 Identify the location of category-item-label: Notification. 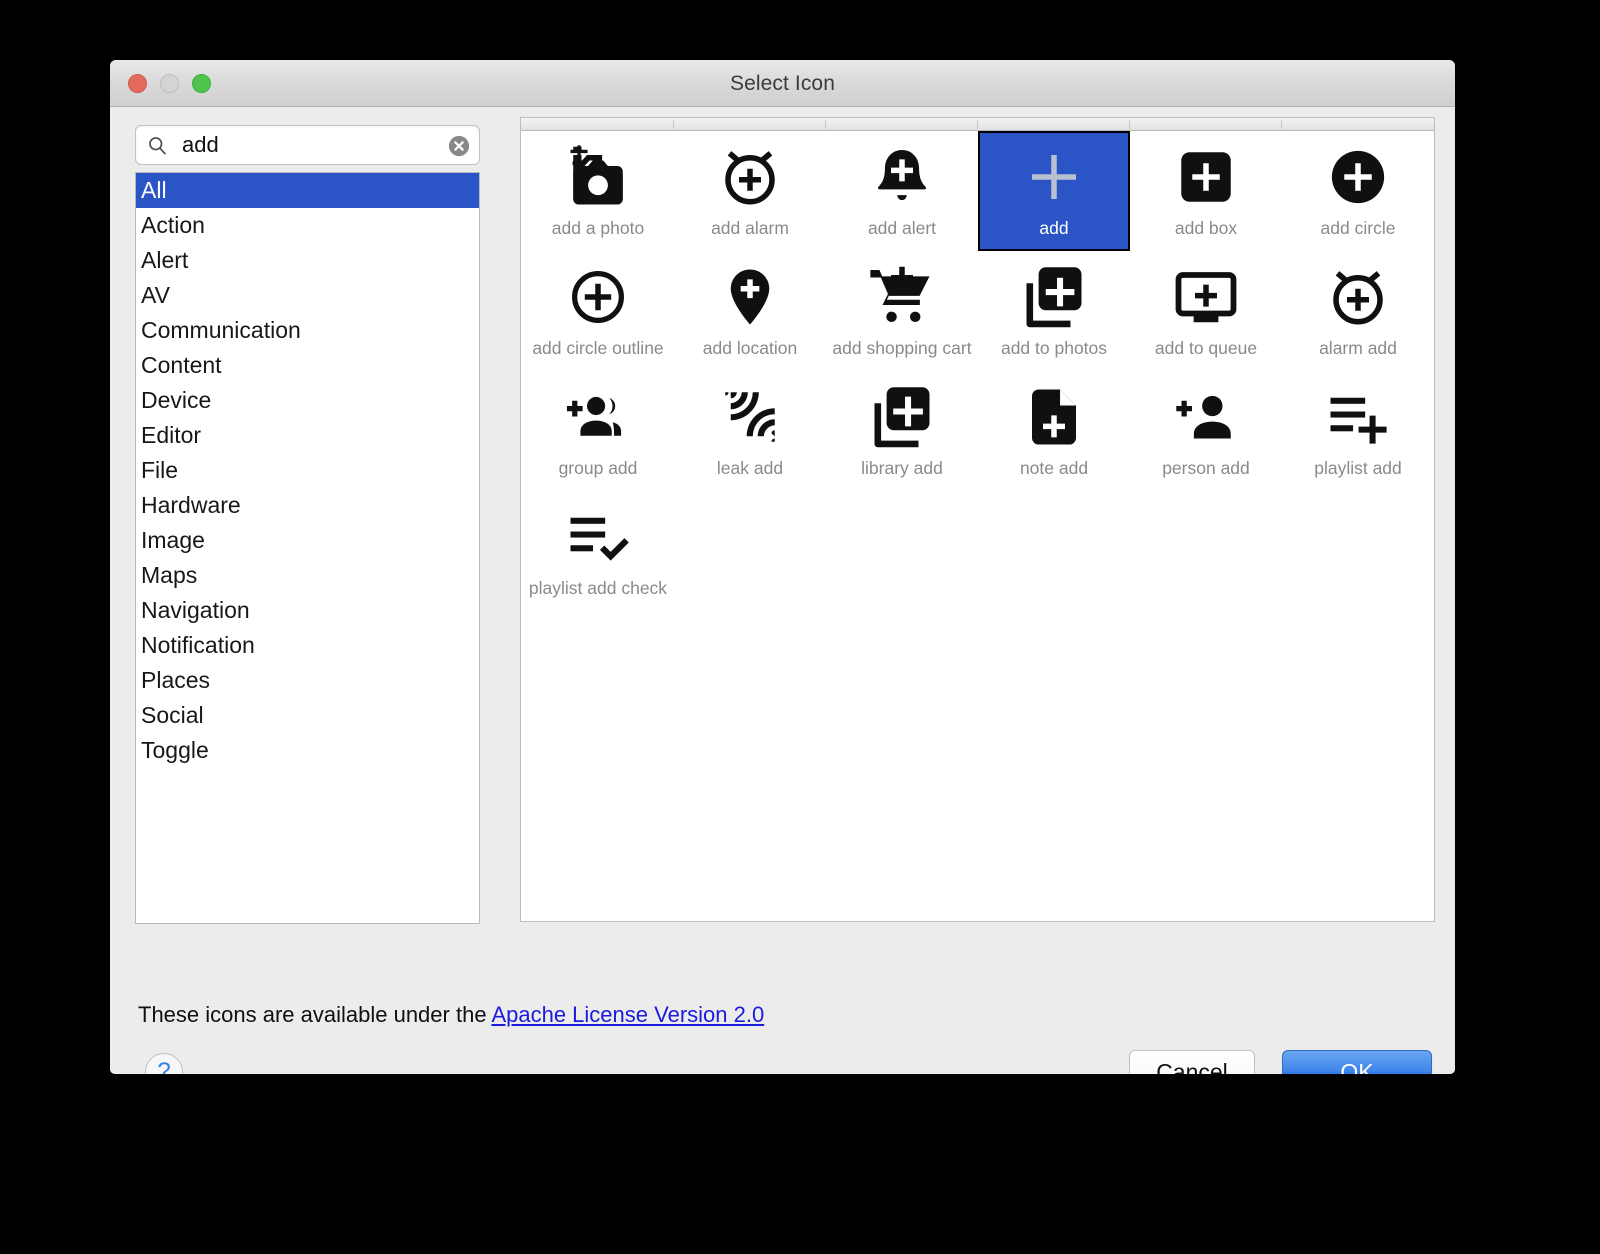
(198, 645).